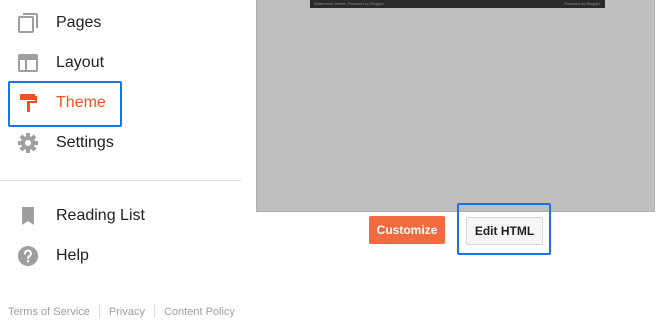 Image resolution: width=664 pixels, height=331 pixels. I want to click on sidebar-item-label: Layout, so click(80, 62).